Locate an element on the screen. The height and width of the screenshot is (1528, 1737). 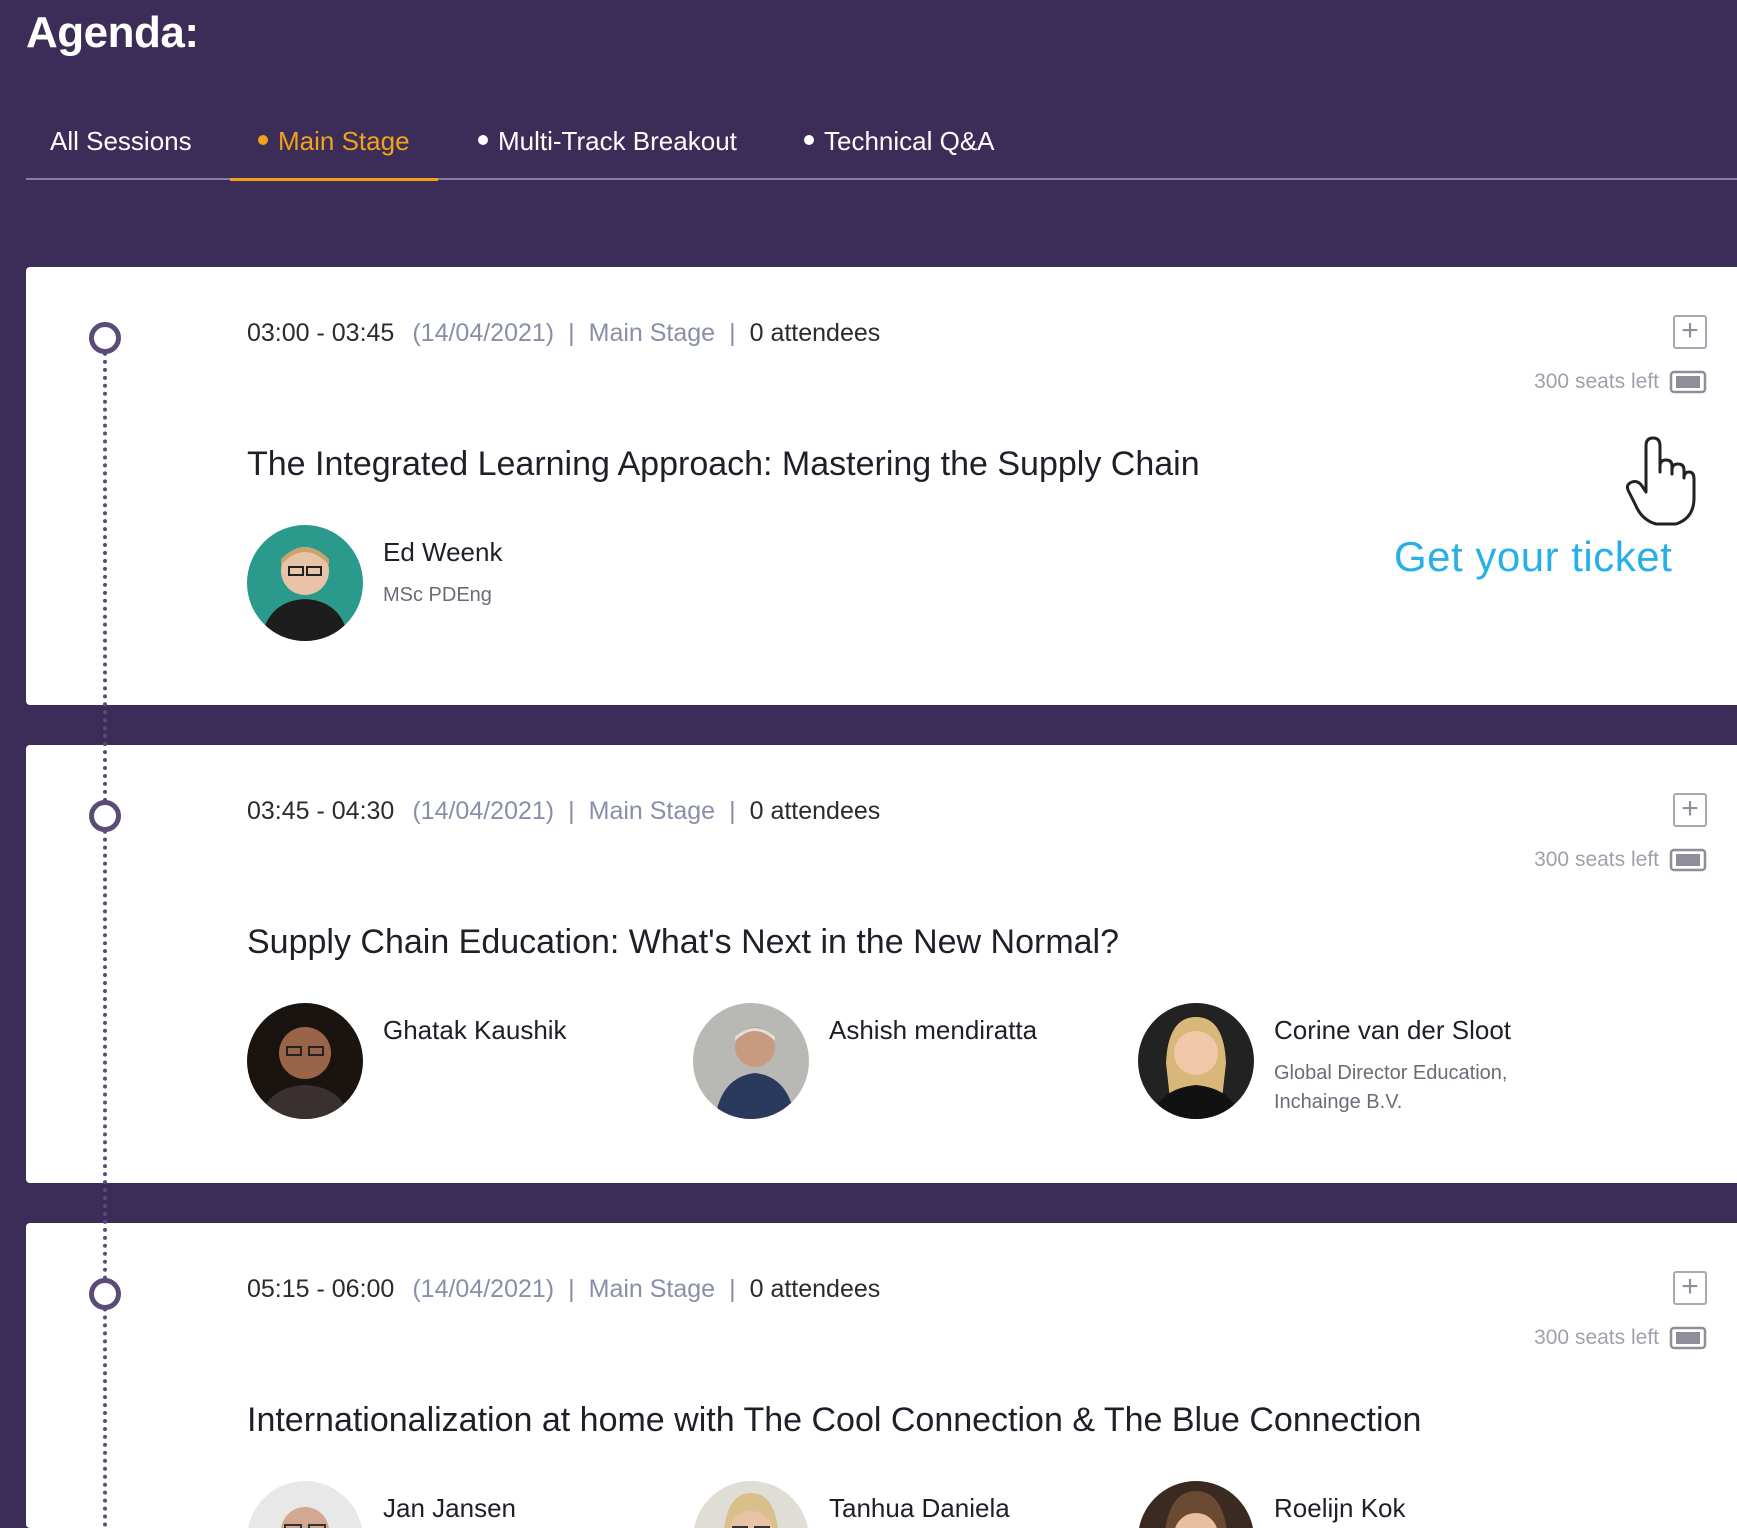
speaker-list: Jan Jansen Tanhua Daniela Roelijn Kok is located at coordinates (947, 1504).